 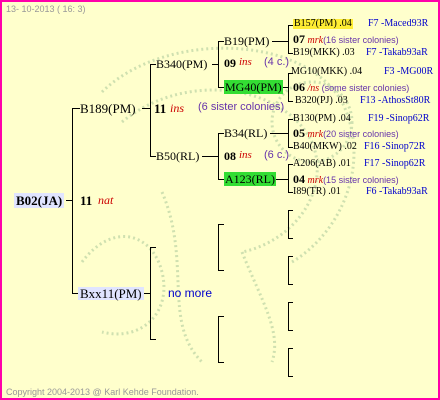 I want to click on gen1-top-year: 11, so click(x=160, y=108).